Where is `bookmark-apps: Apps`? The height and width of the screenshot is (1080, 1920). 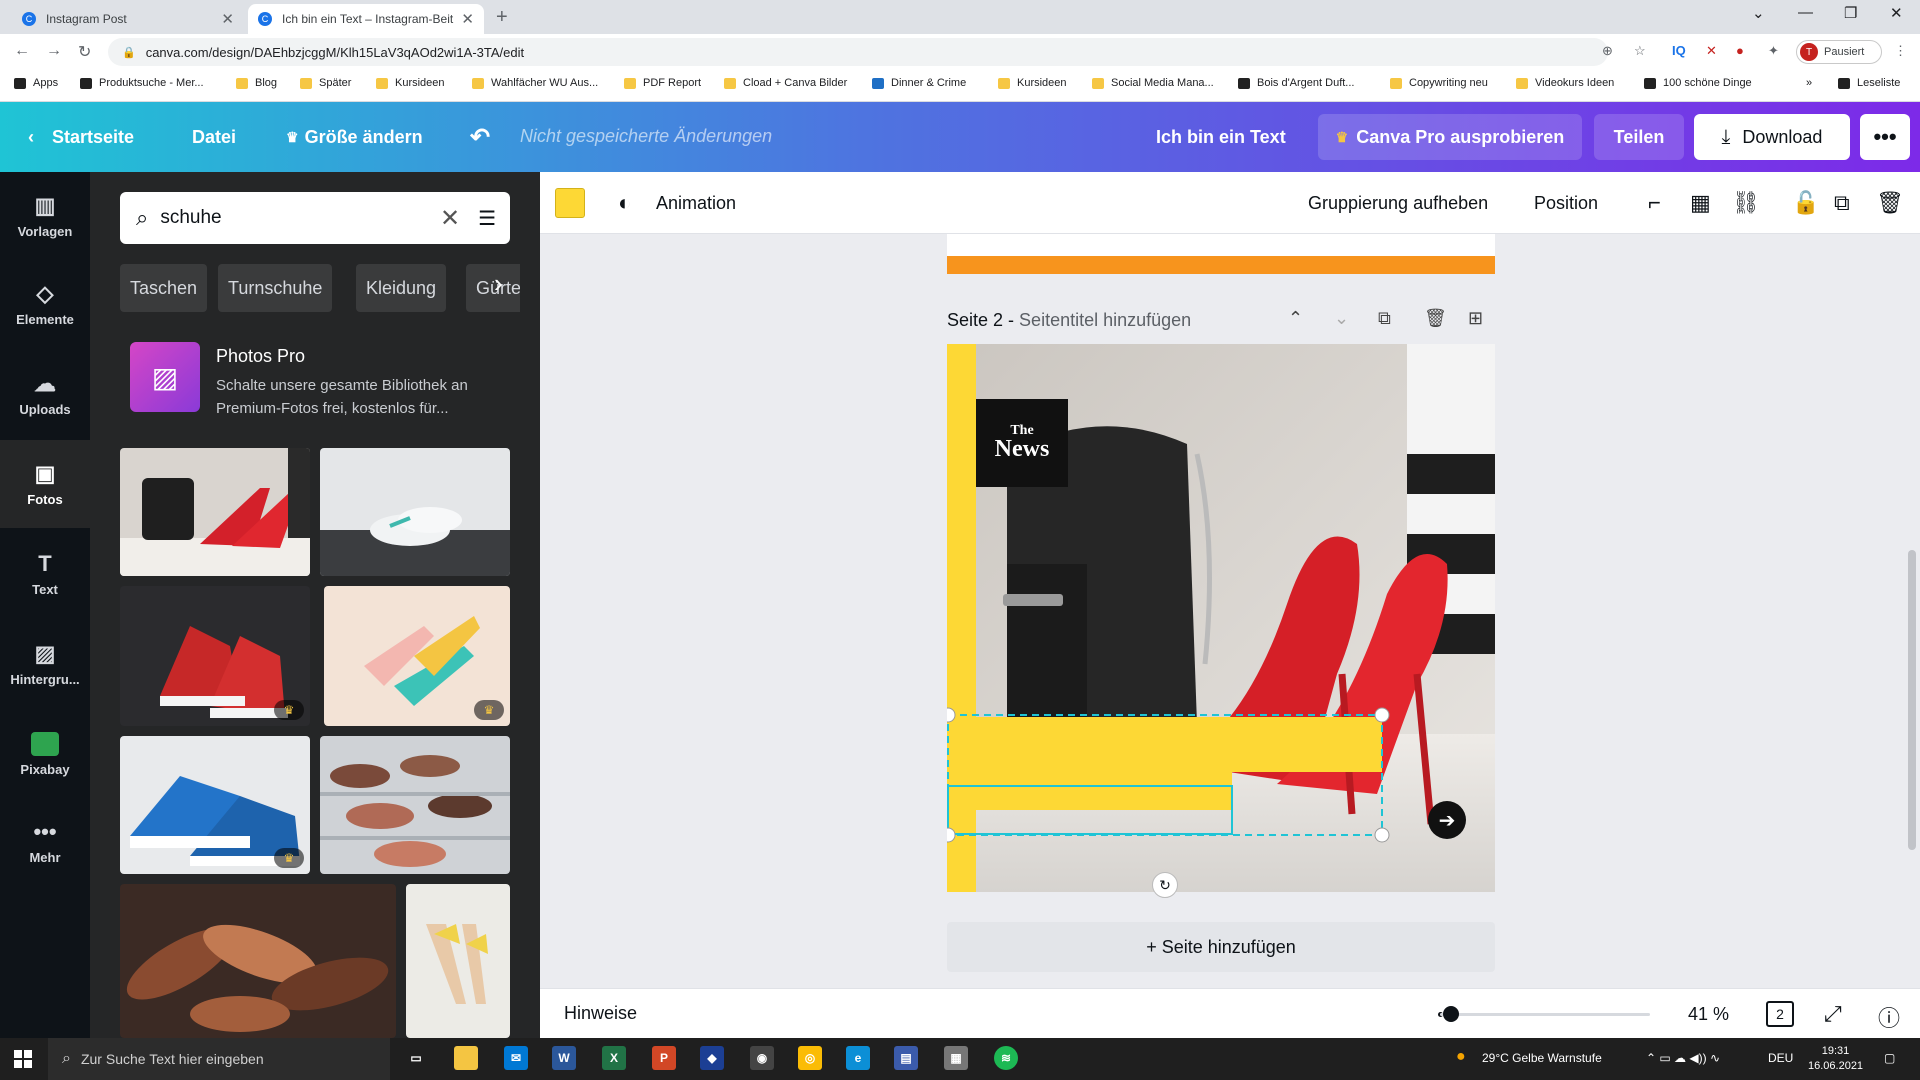 bookmark-apps: Apps is located at coordinates (36, 83).